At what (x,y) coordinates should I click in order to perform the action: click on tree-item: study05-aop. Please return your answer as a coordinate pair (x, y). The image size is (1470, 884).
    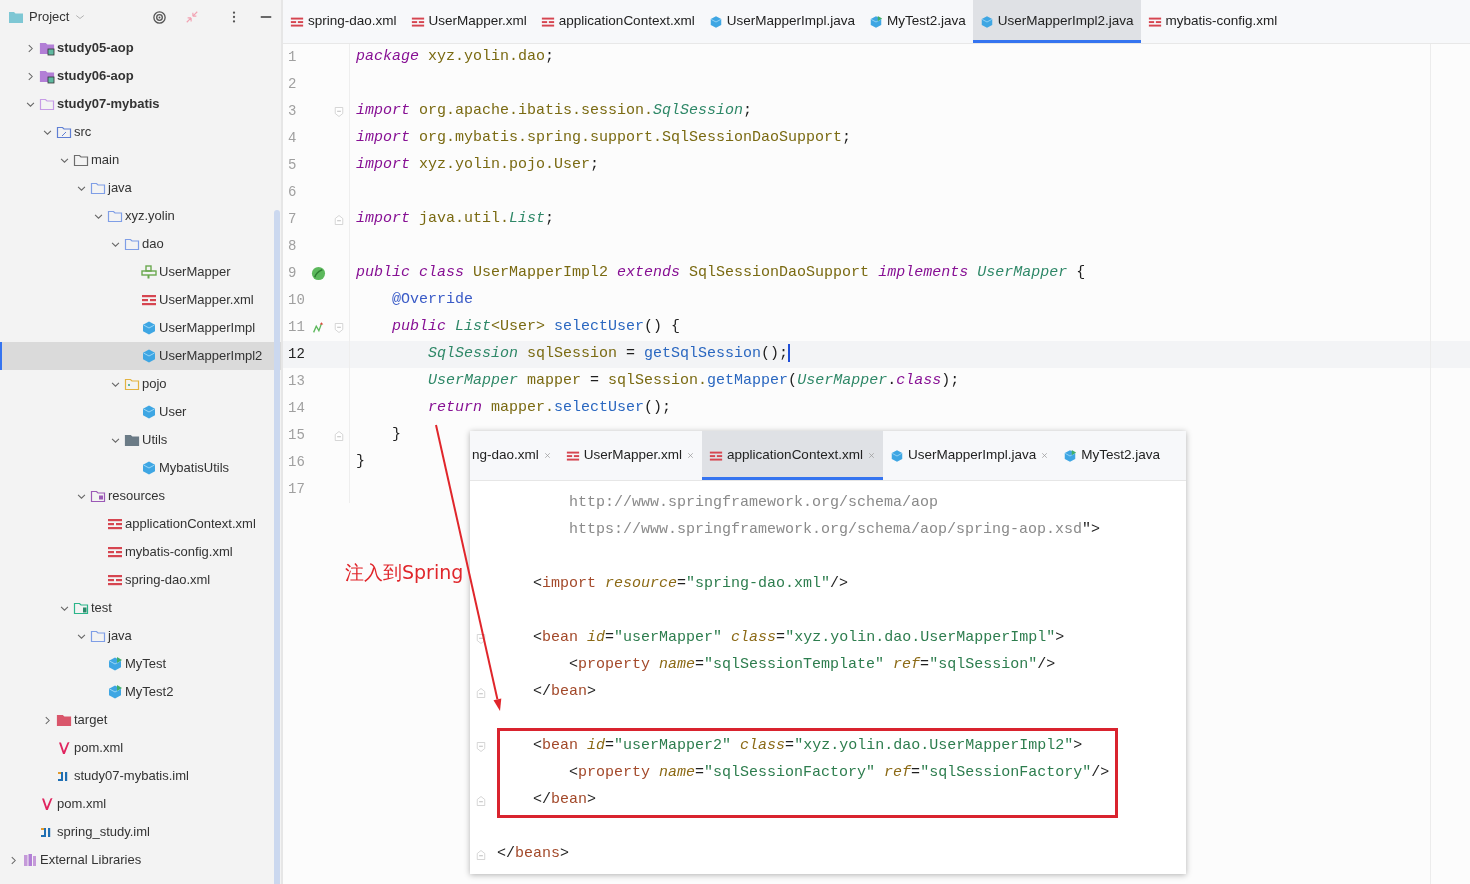
    Looking at the image, I should click on (140, 48).